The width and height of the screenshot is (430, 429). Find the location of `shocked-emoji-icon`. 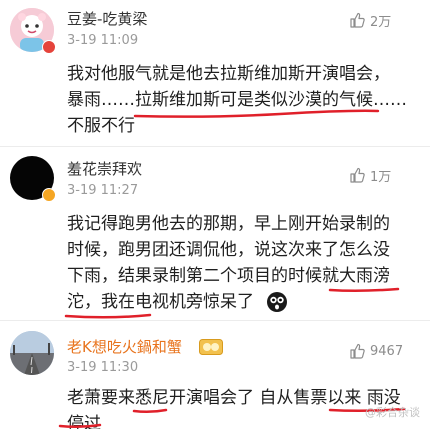

shocked-emoji-icon is located at coordinates (277, 302).